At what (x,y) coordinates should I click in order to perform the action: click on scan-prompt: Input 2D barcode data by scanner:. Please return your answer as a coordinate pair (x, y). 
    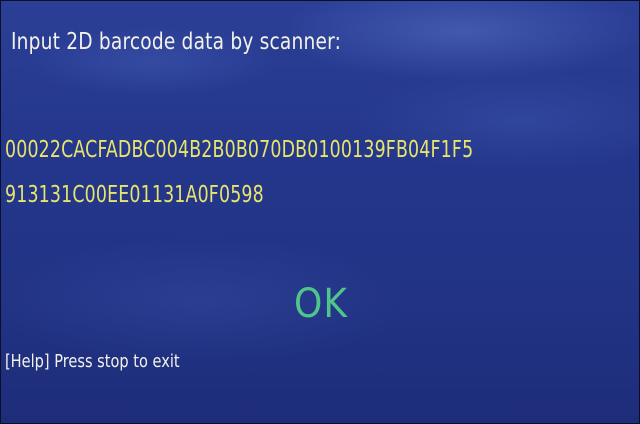
    Looking at the image, I should click on (176, 42).